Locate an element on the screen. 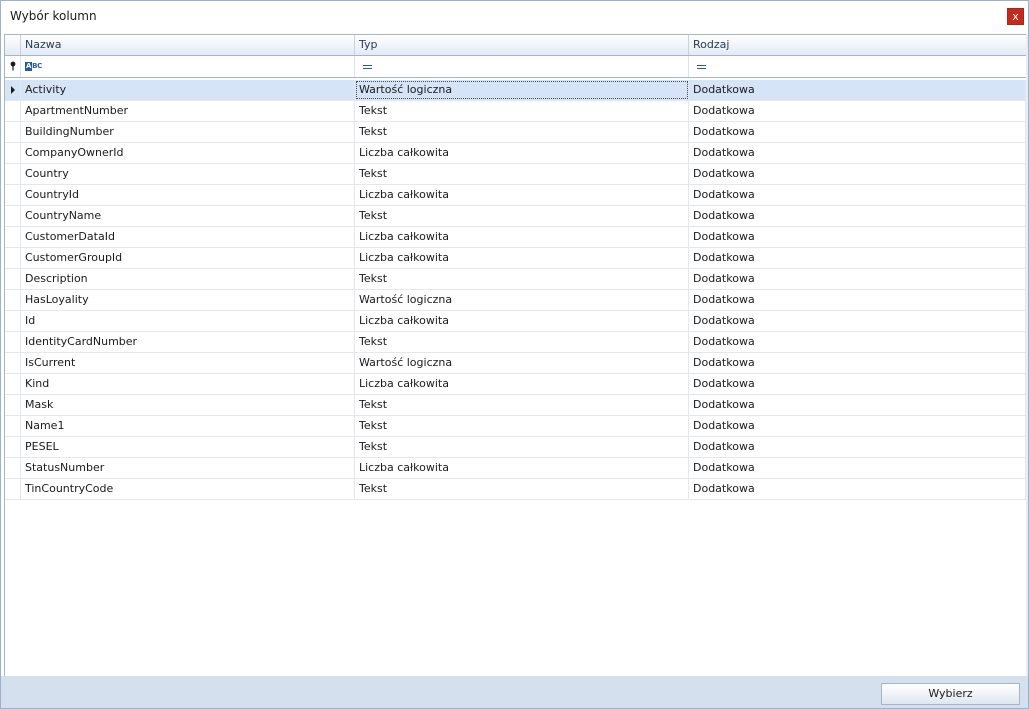 Image resolution: width=1029 pixels, height=709 pixels. cell-name: CustomerGroupId is located at coordinates (188, 258).